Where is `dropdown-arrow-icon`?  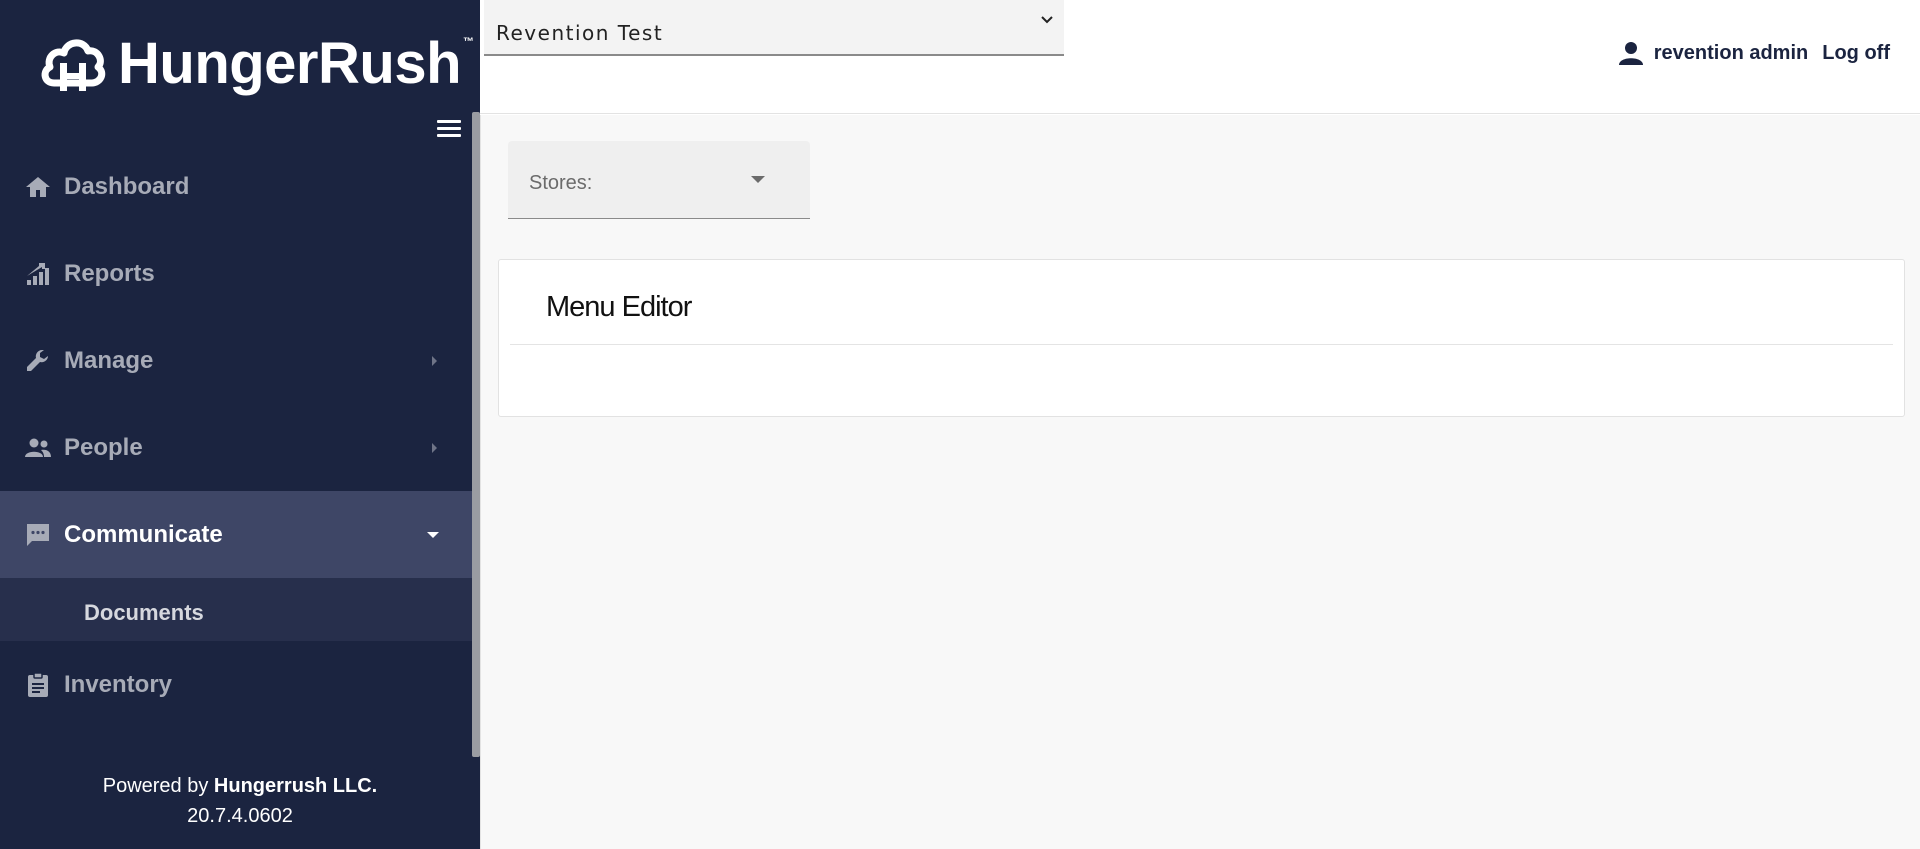
dropdown-arrow-icon is located at coordinates (758, 179).